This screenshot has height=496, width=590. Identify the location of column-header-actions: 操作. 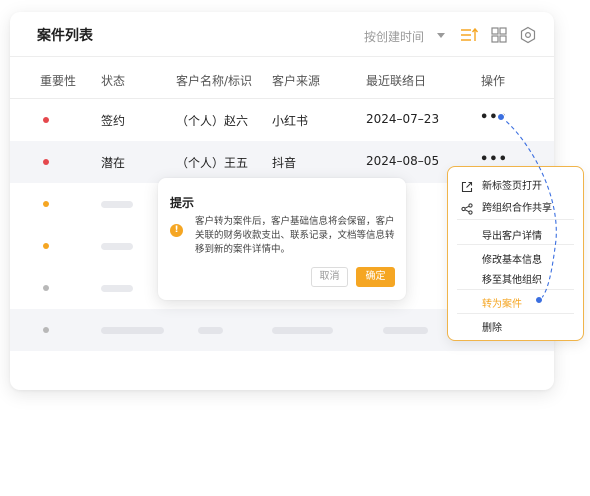
(493, 81).